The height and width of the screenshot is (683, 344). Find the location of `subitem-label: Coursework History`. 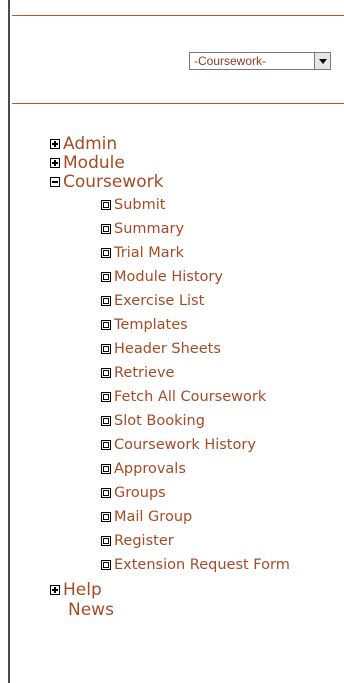

subitem-label: Coursework History is located at coordinates (185, 445).